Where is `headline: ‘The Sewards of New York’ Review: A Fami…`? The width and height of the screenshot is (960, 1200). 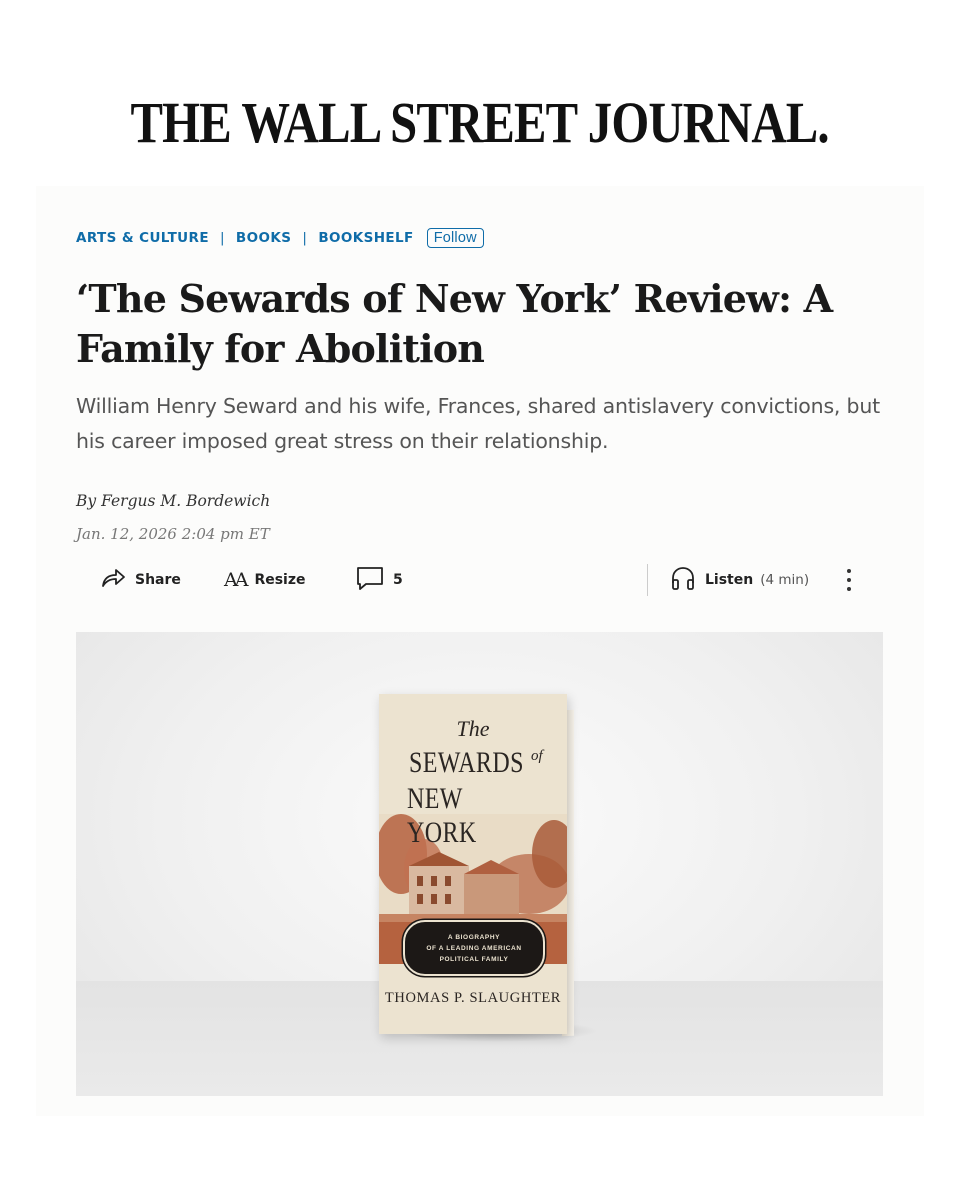
headline: ‘The Sewards of New York’ Review: A Fami… is located at coordinates (454, 323).